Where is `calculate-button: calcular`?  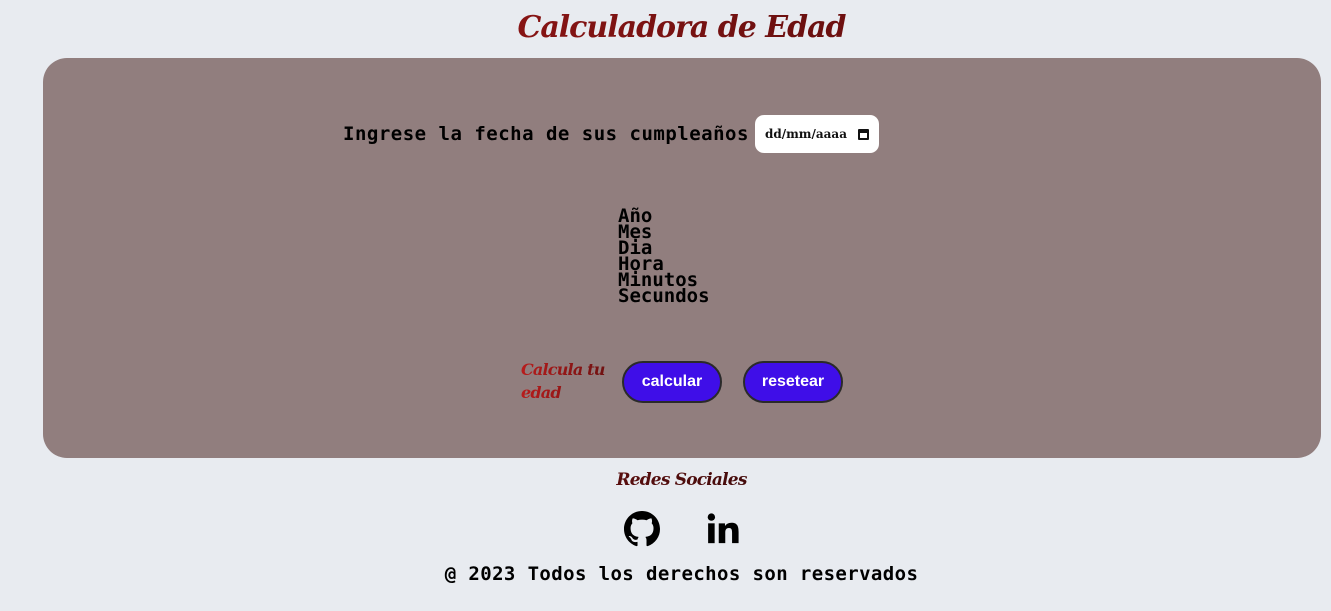 calculate-button: calcular is located at coordinates (672, 382).